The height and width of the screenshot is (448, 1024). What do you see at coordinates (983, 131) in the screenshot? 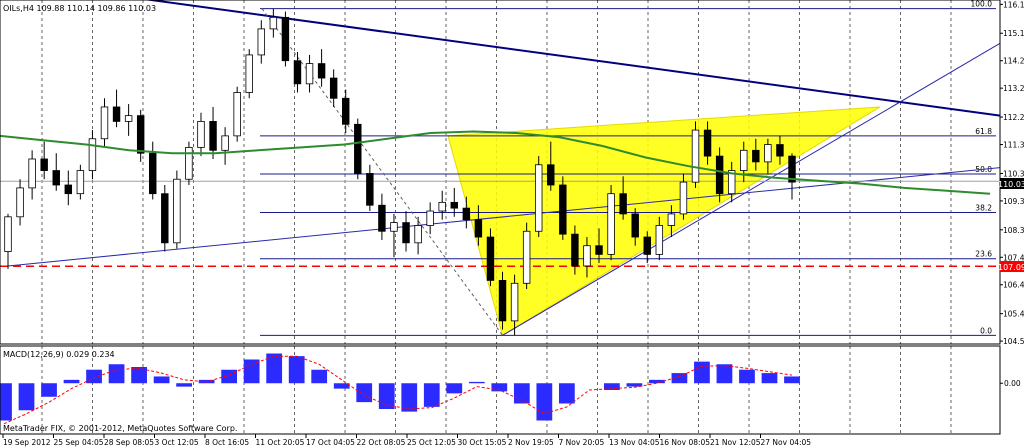
I see `fib-level-label: 61.8` at bounding box center [983, 131].